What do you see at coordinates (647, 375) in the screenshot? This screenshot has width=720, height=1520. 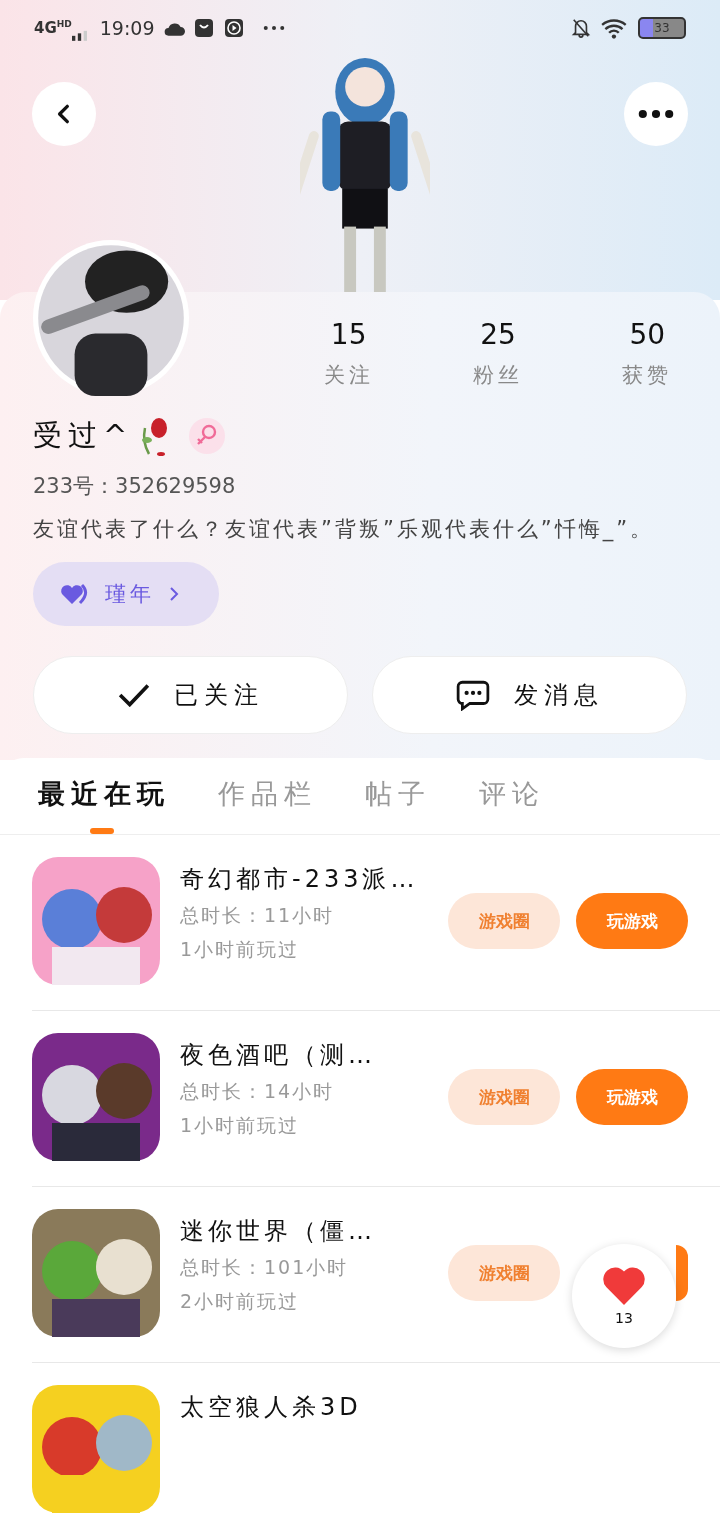 I see `stat-label: 获赞` at bounding box center [647, 375].